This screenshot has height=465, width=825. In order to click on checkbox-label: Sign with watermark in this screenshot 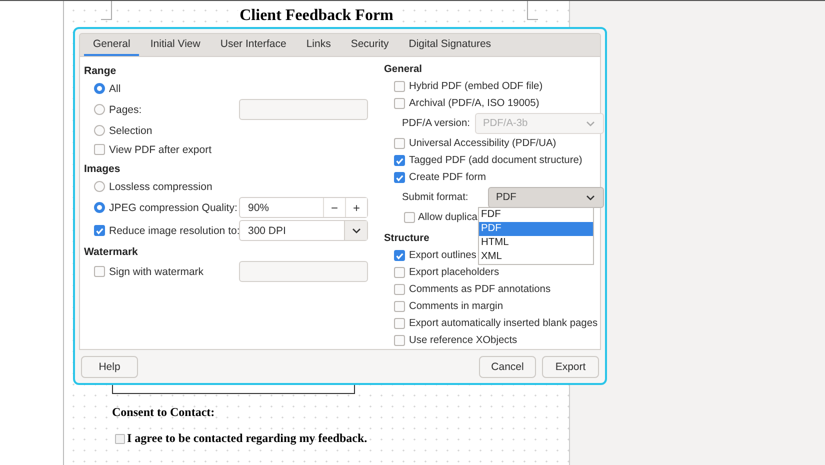, I will do `click(156, 272)`.